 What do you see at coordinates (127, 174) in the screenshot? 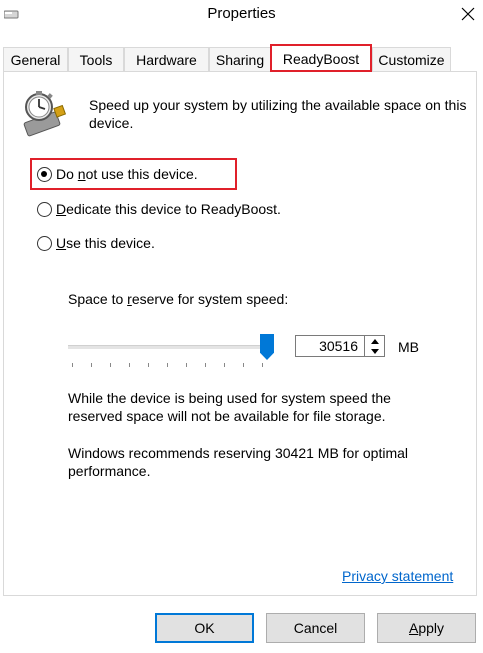
I see `radio-label: Do not use this device.` at bounding box center [127, 174].